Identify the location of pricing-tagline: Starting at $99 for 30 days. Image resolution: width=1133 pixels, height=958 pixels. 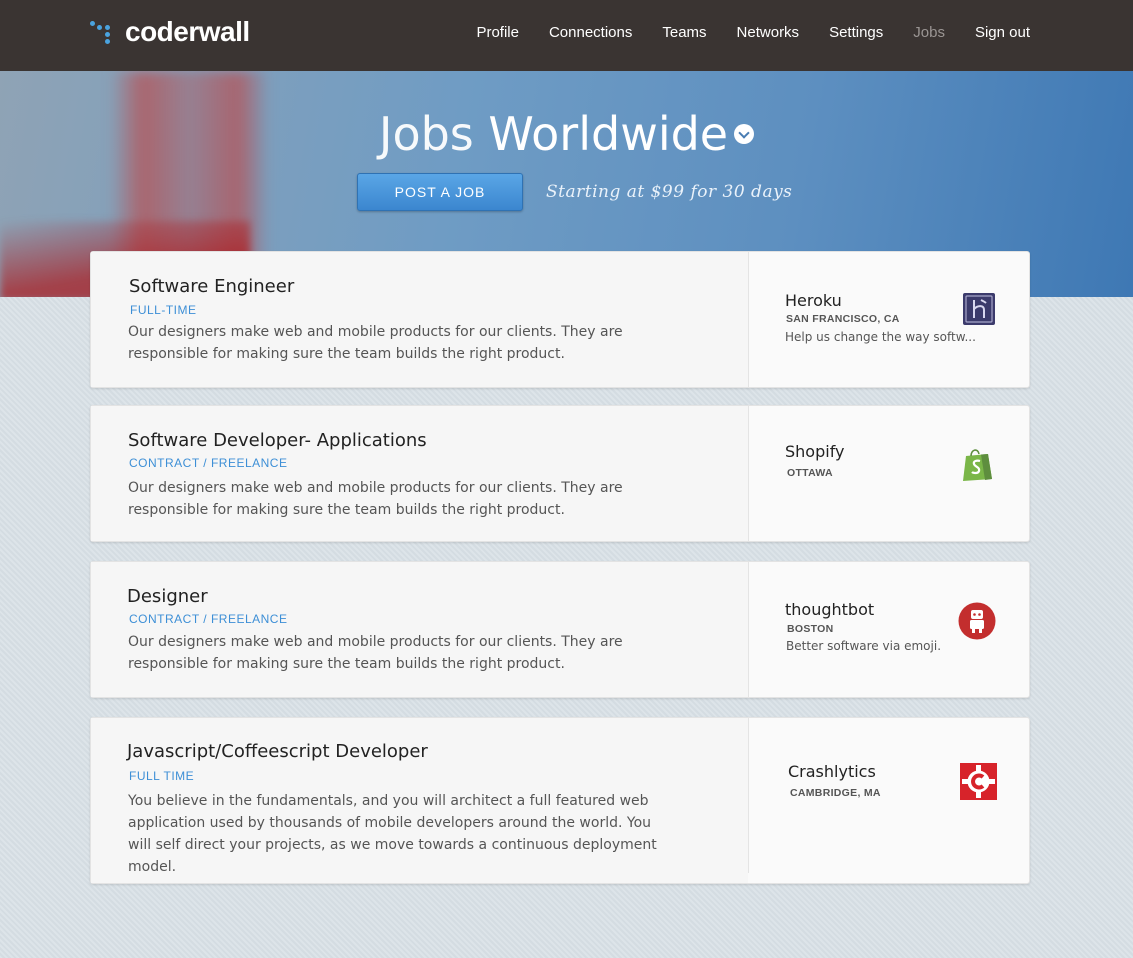
(669, 192).